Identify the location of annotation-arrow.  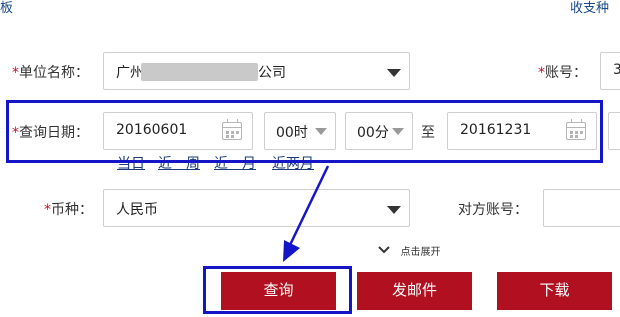
(306, 213).